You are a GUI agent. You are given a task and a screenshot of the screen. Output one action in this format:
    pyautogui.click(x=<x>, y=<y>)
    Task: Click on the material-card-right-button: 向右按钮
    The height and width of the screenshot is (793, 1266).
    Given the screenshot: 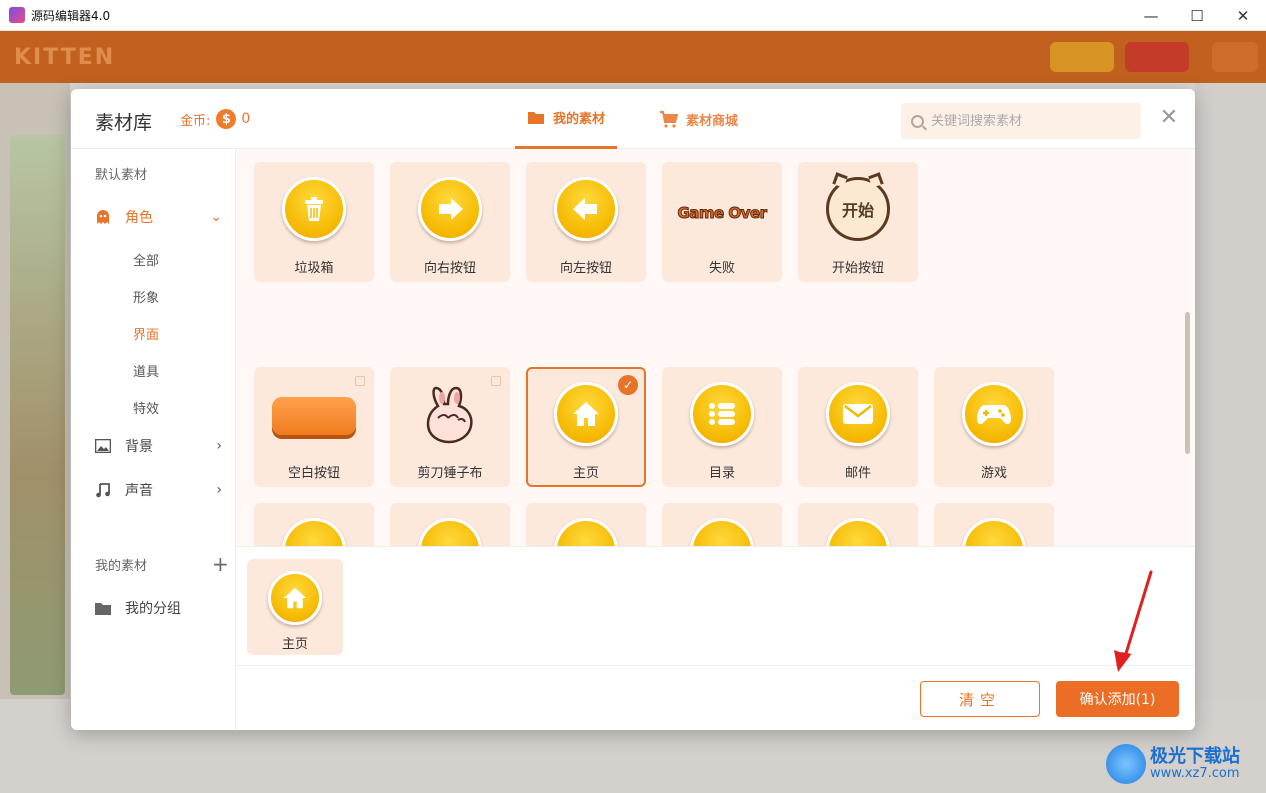 What is the action you would take?
    pyautogui.click(x=450, y=222)
    